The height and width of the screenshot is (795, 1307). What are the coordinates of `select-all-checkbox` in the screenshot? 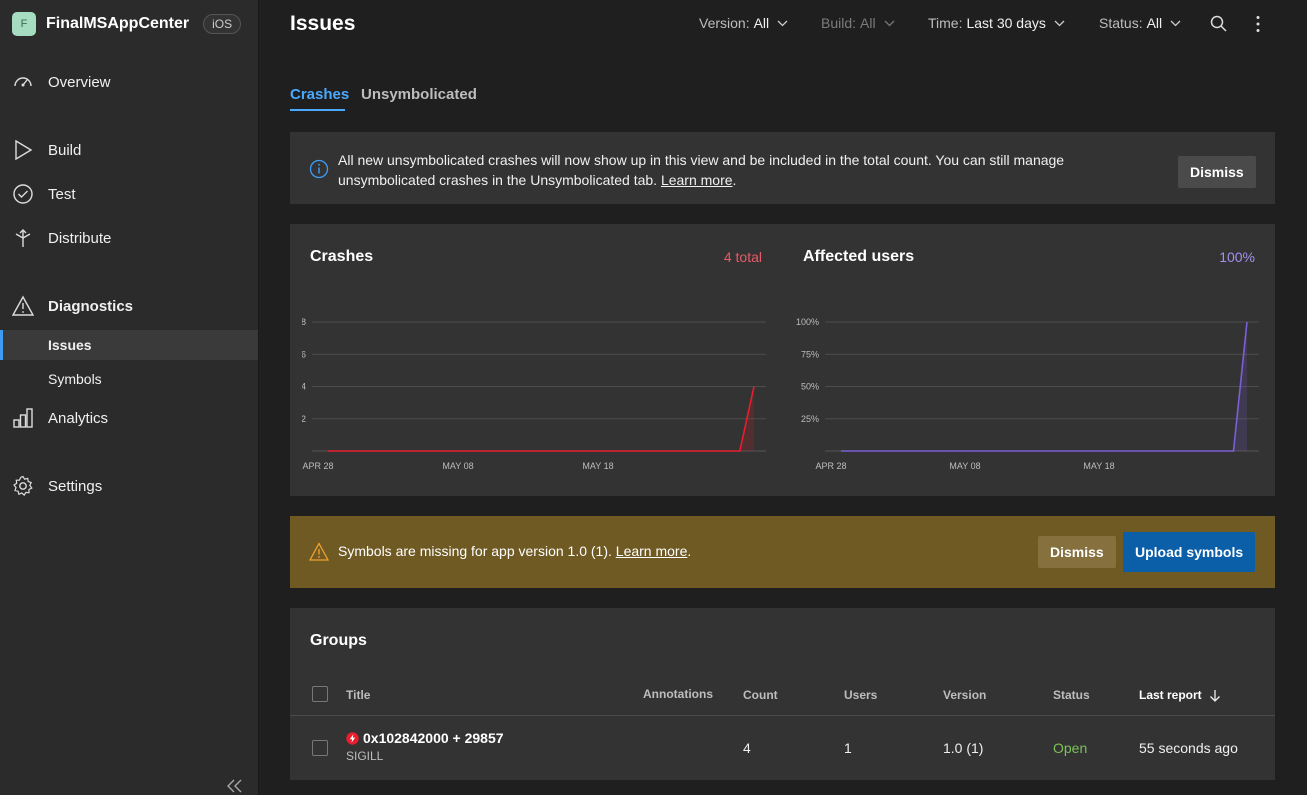 It's located at (320, 694).